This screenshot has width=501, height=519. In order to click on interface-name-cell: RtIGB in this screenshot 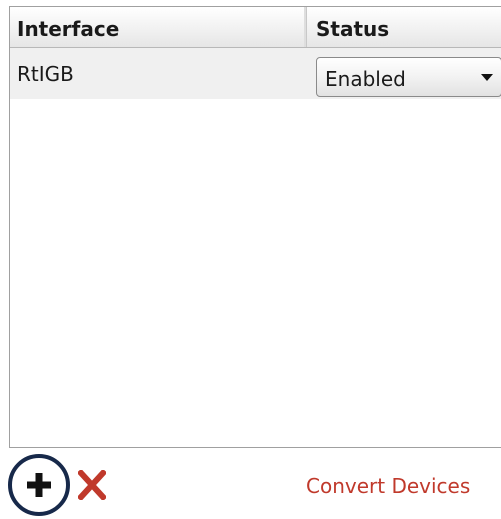, I will do `click(45, 74)`.